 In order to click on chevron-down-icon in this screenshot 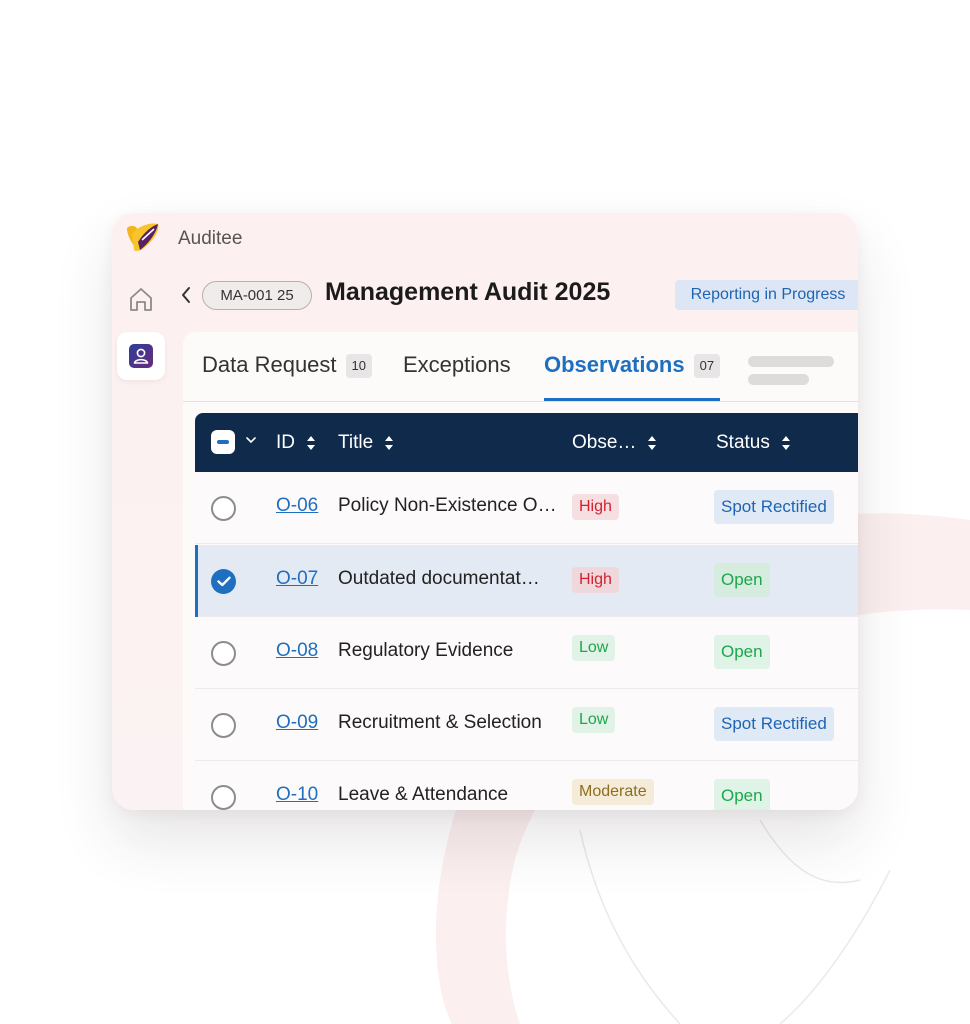, I will do `click(251, 440)`.